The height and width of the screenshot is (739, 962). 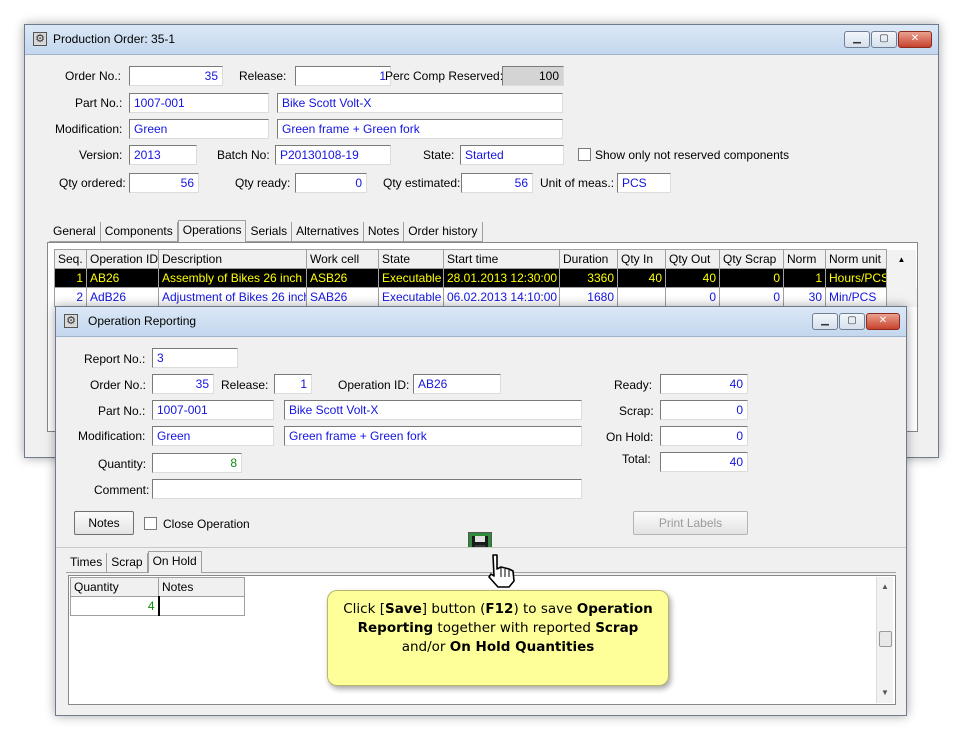 What do you see at coordinates (420, 103) in the screenshot?
I see `po-part-desc-field: Bike Scott Volt-X` at bounding box center [420, 103].